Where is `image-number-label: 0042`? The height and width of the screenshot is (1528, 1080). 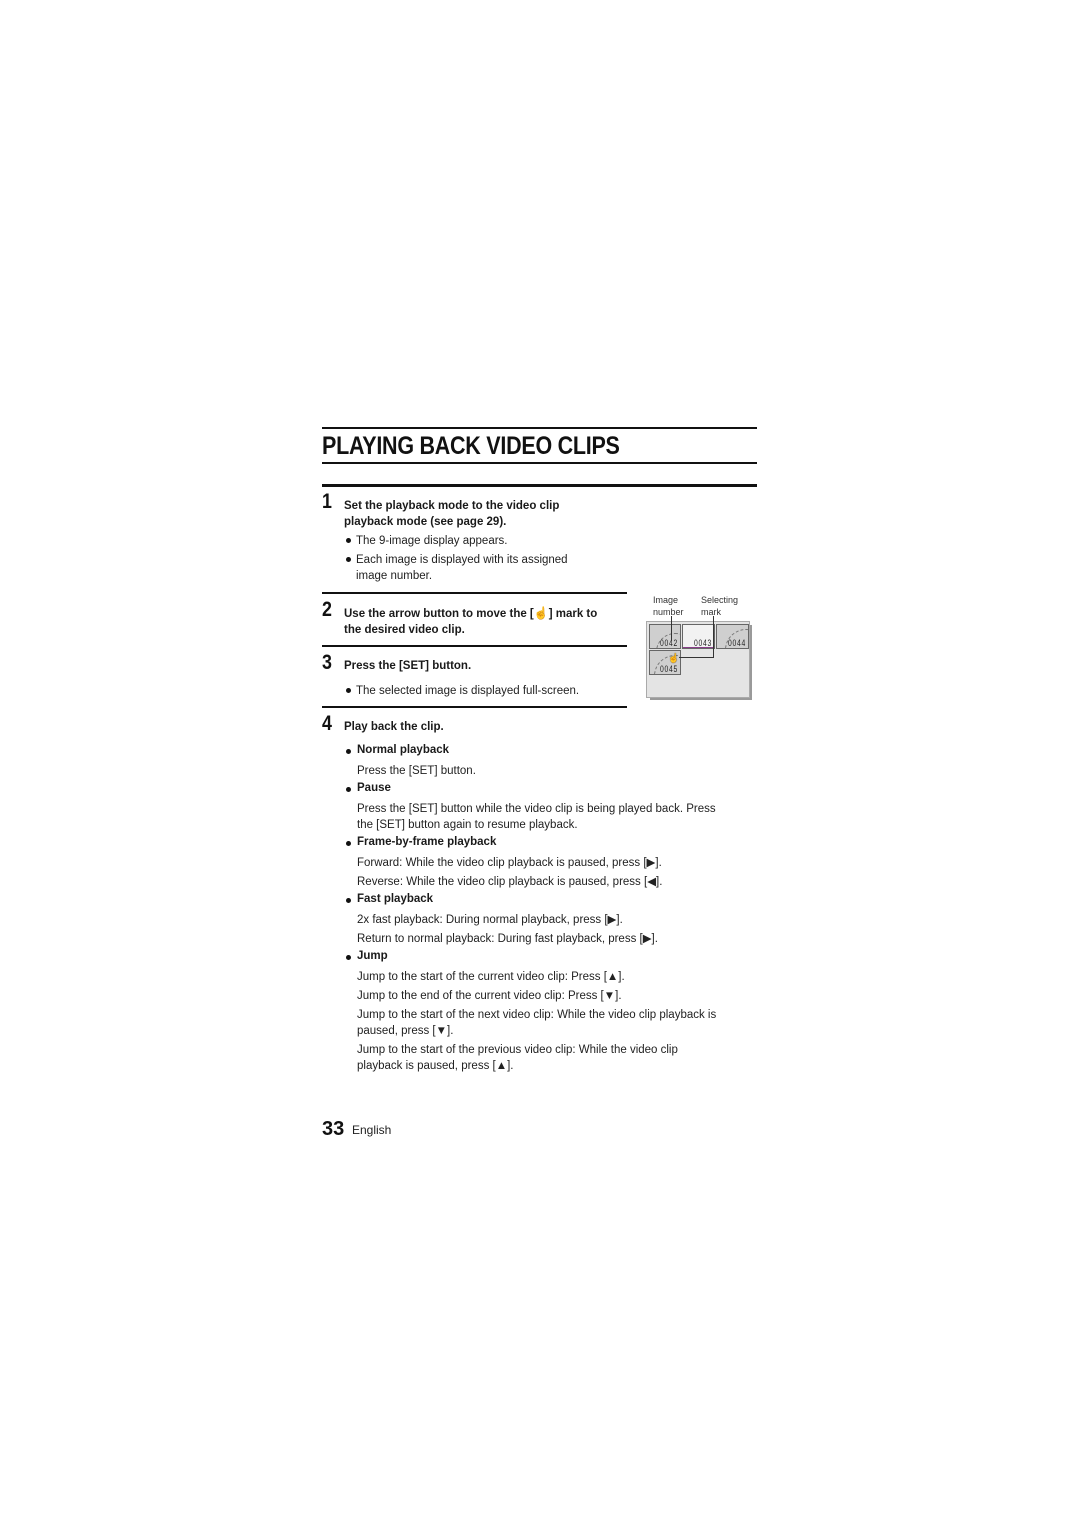 image-number-label: 0042 is located at coordinates (668, 643).